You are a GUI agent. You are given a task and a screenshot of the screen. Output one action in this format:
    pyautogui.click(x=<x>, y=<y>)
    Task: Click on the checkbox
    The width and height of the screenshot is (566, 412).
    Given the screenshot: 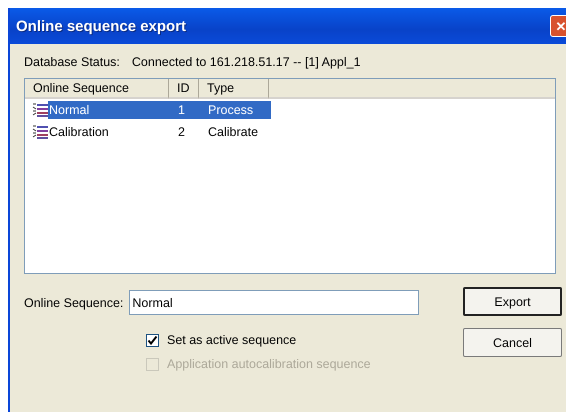 What is the action you would take?
    pyautogui.click(x=152, y=340)
    